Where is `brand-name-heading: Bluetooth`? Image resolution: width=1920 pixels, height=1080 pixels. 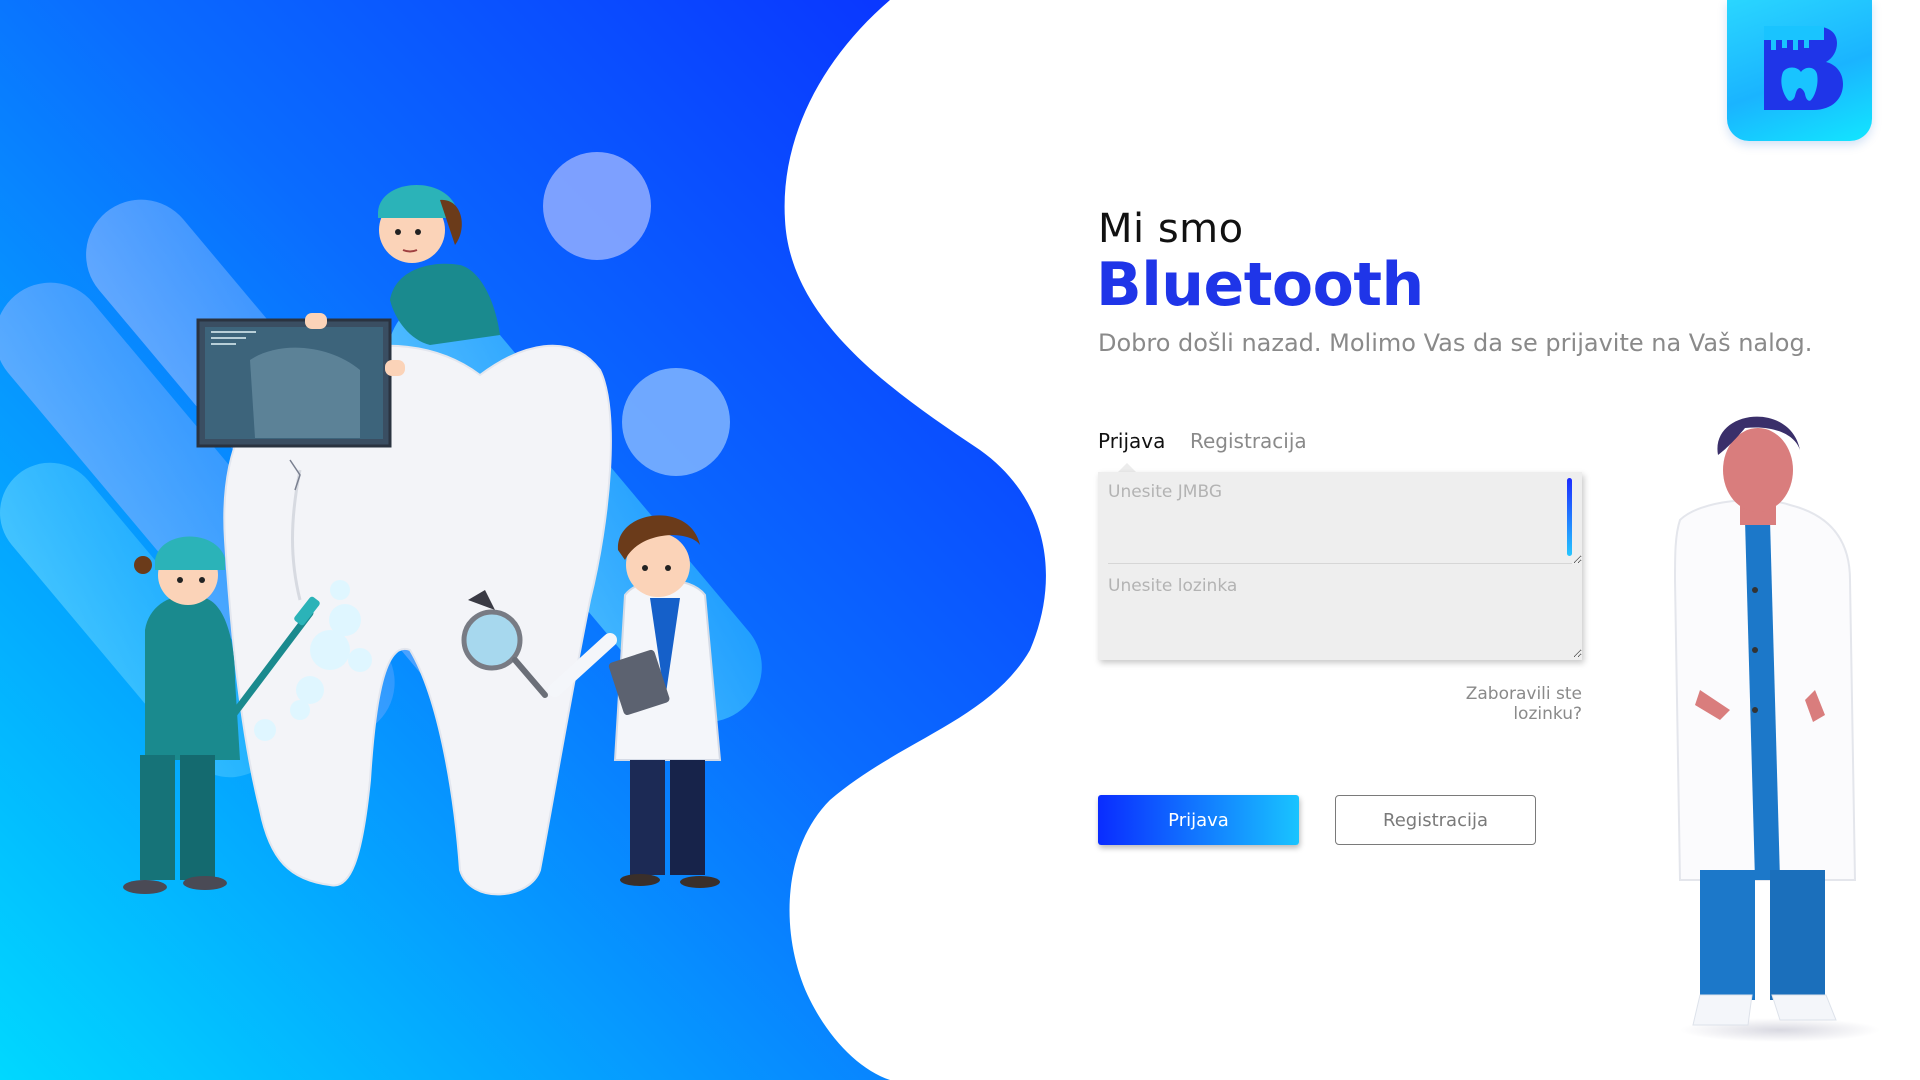 brand-name-heading: Bluetooth is located at coordinates (1260, 285).